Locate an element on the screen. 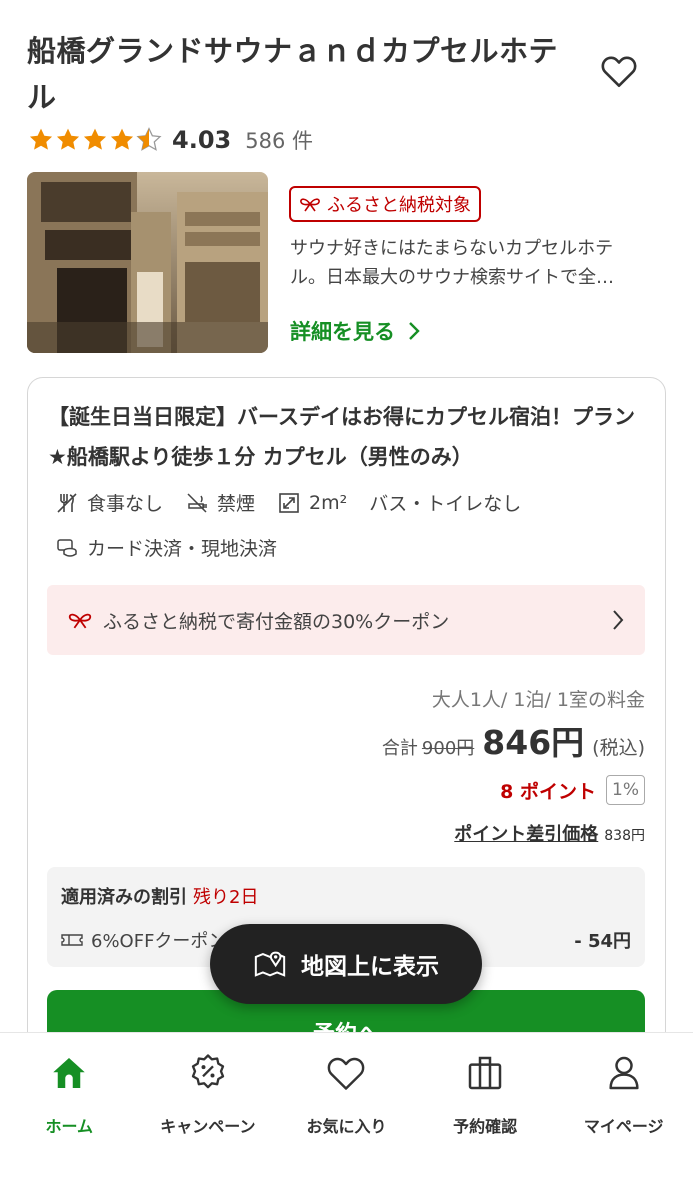 This screenshot has width=693, height=1200. hotel-building-photo is located at coordinates (147, 262).